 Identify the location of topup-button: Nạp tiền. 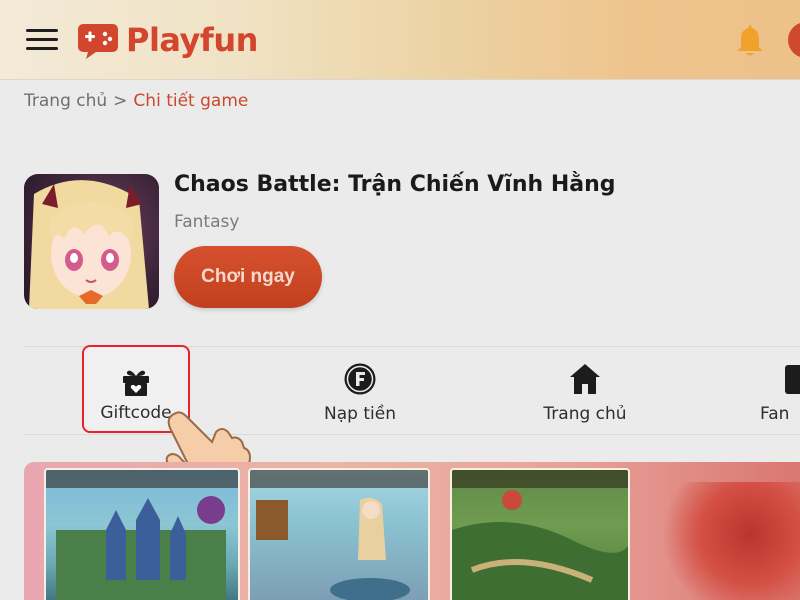
(360, 390).